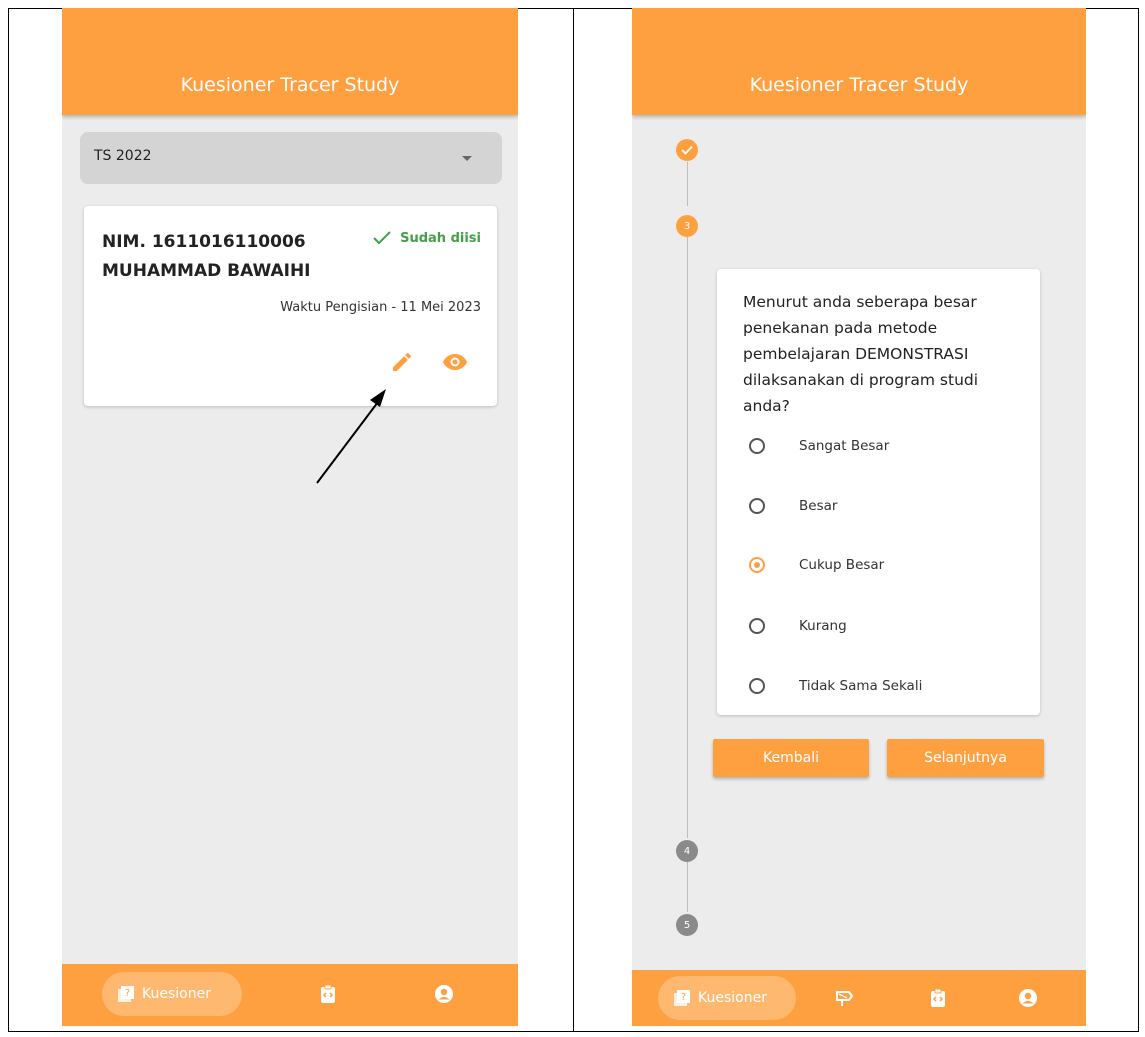  I want to click on step-current: 3, so click(687, 226).